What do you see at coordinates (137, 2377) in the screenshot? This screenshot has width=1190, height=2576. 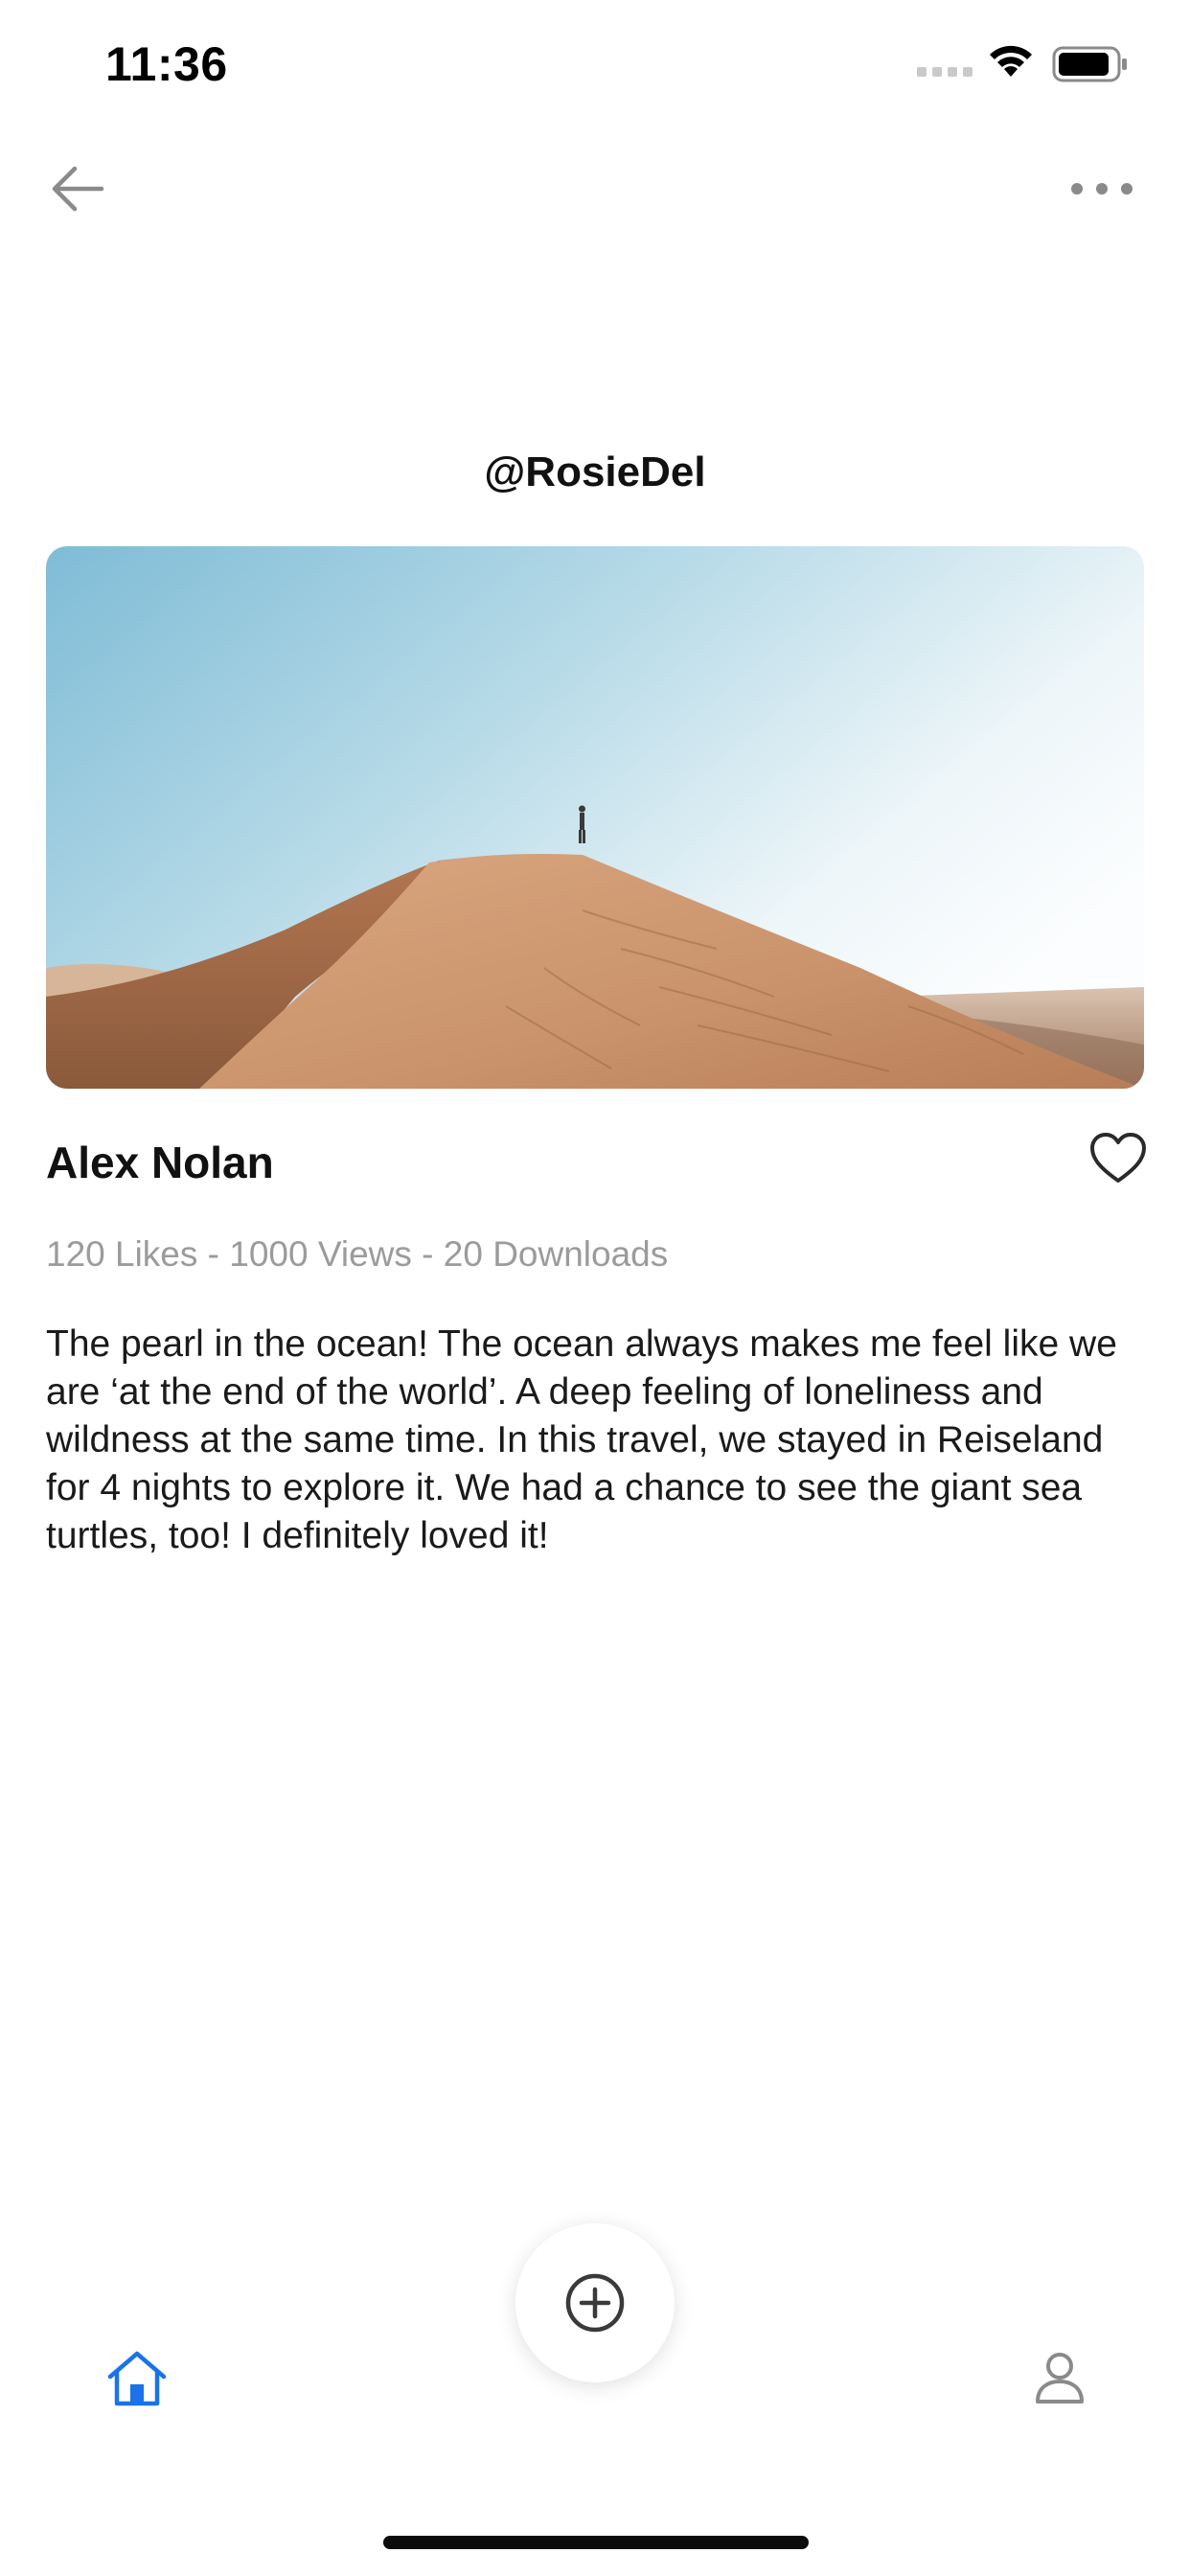 I see `home-icon` at bounding box center [137, 2377].